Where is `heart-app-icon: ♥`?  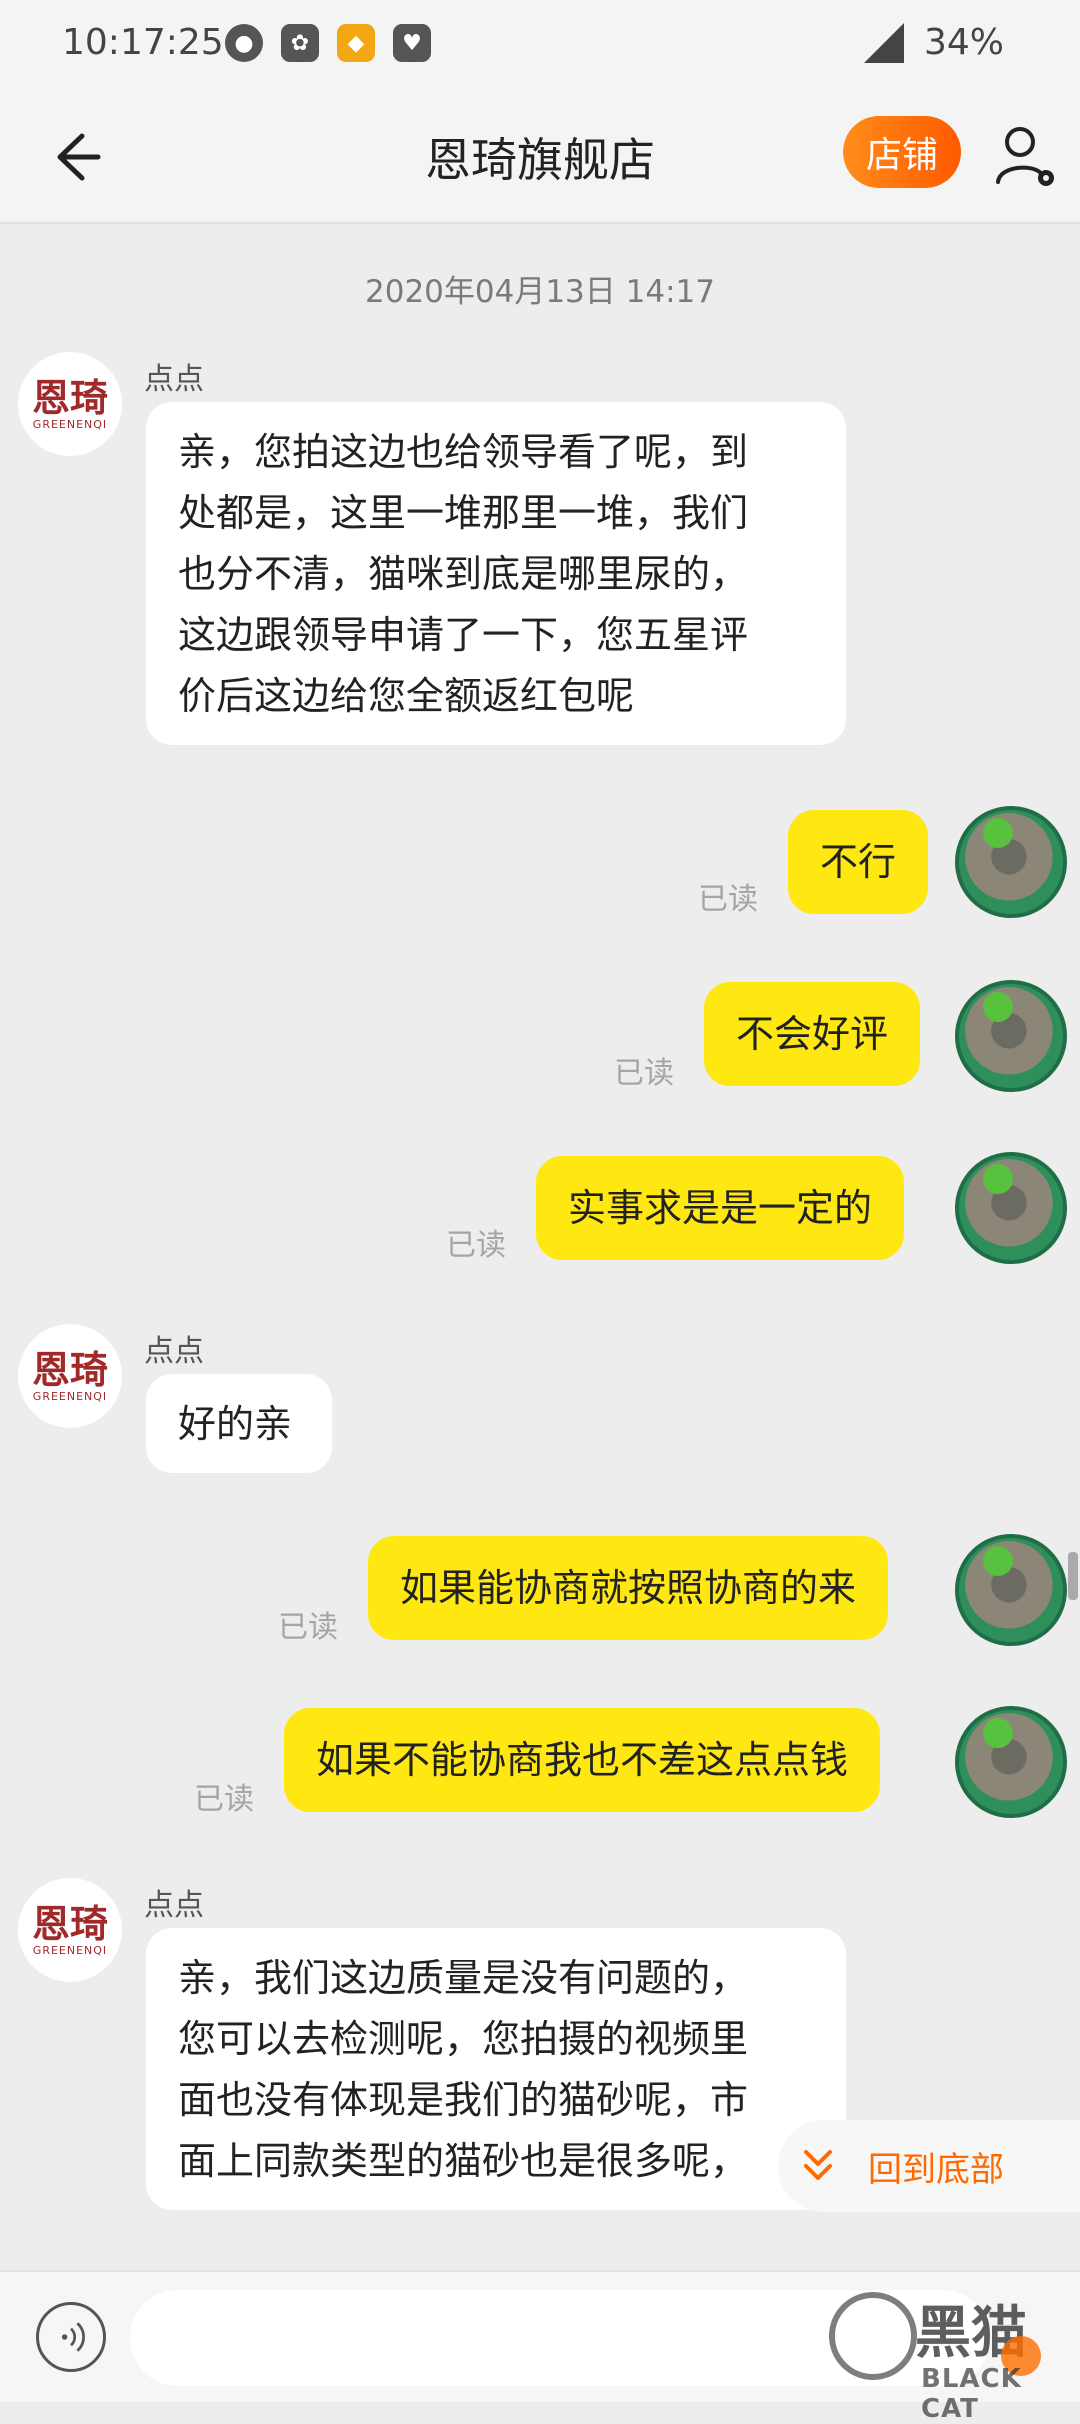 heart-app-icon: ♥ is located at coordinates (412, 43).